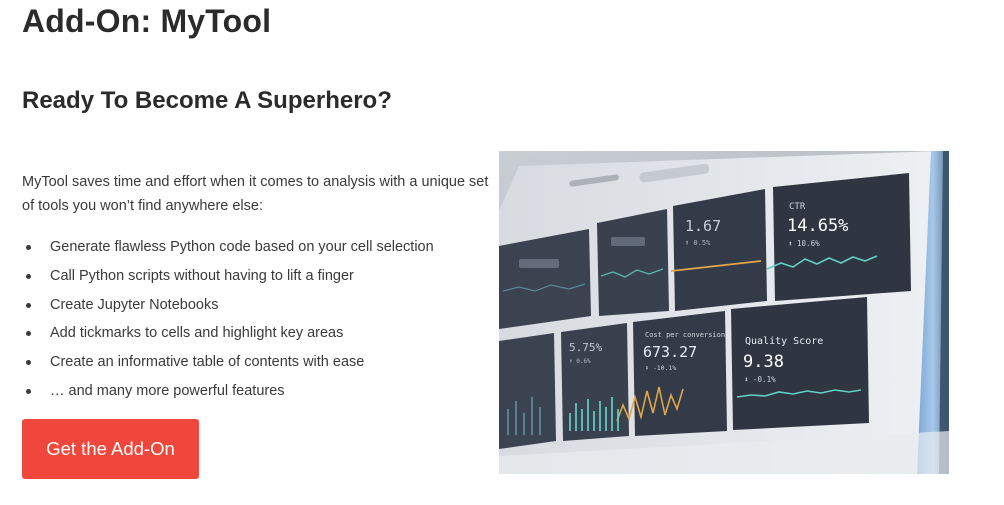 The width and height of the screenshot is (1004, 505). Describe the element at coordinates (685, 335) in the screenshot. I see `cost-label: Cost per conversion` at that location.